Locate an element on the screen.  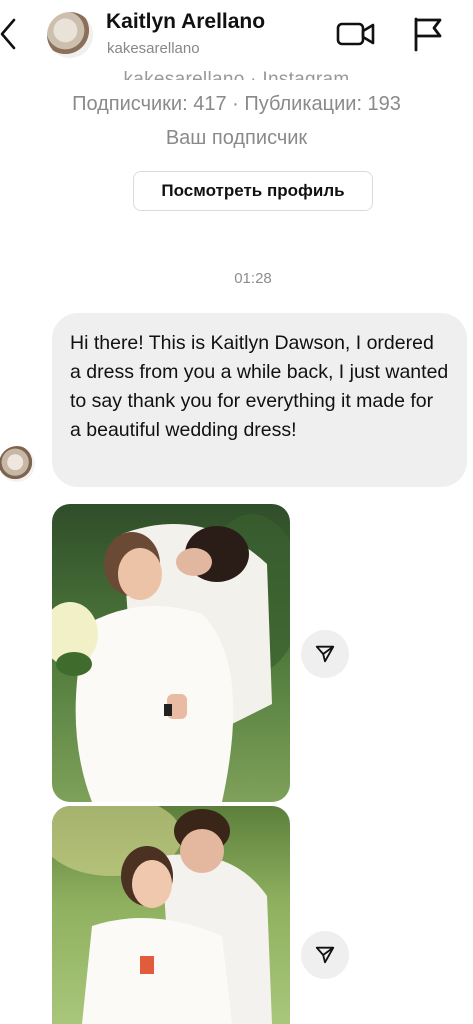
chat-header: Kaitlyn Arellano kakesarellano is located at coordinates (236, 34).